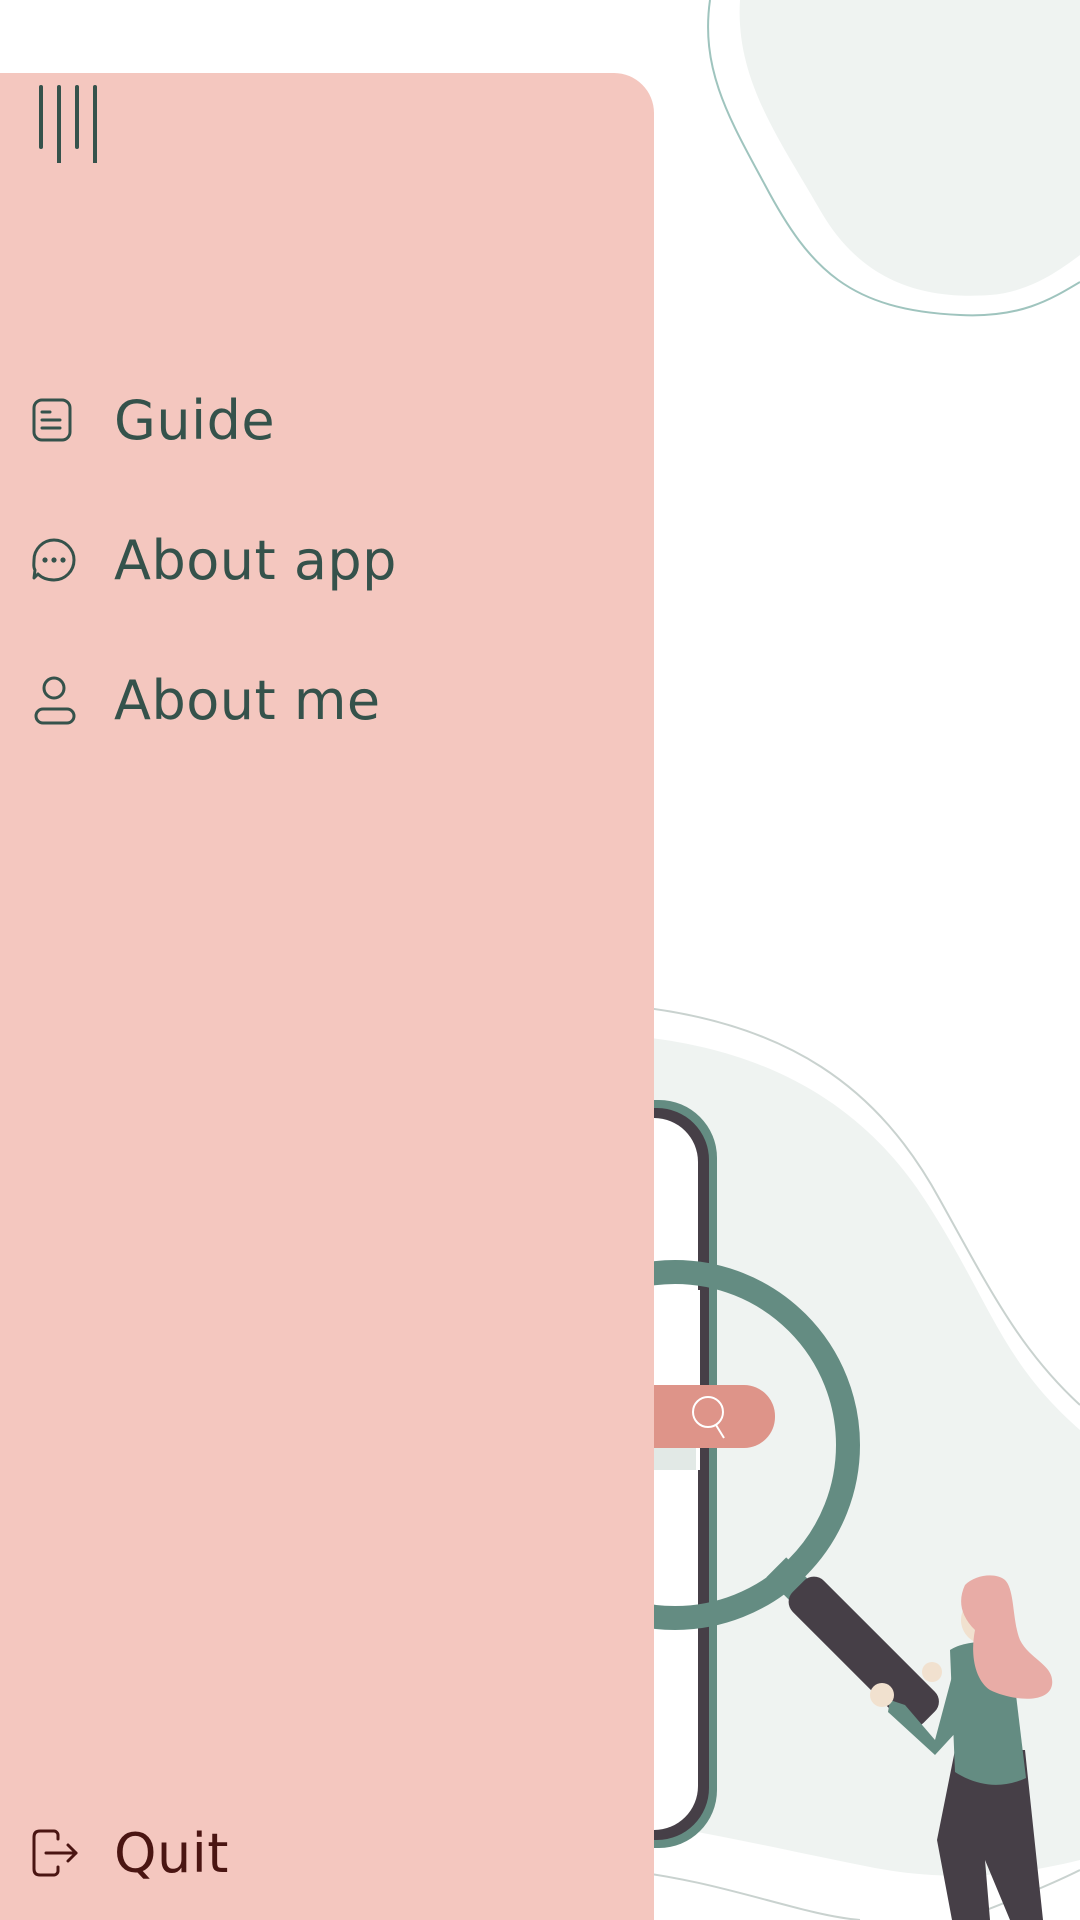 This screenshot has width=1080, height=1920. What do you see at coordinates (171, 1853) in the screenshot?
I see `quit-label: Quit` at bounding box center [171, 1853].